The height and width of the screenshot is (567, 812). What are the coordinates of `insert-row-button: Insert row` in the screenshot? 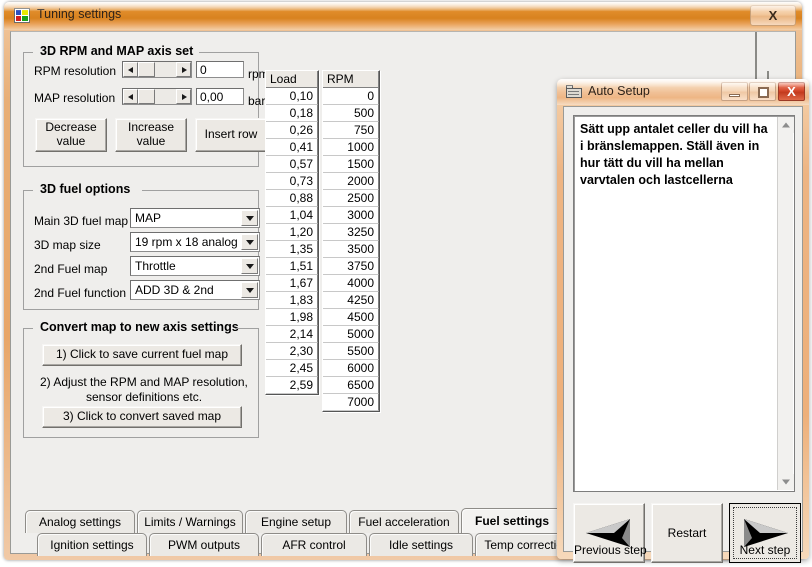 It's located at (231, 135).